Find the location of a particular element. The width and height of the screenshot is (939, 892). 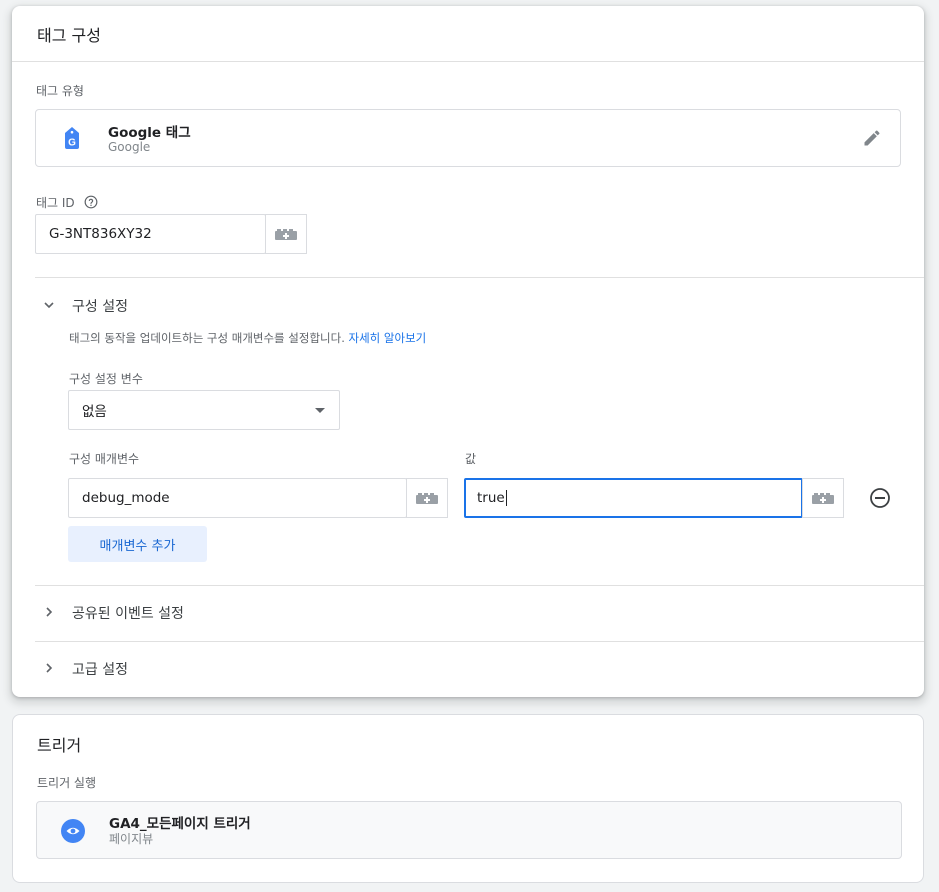

trigger-type: 페이지뷰 is located at coordinates (131, 839).